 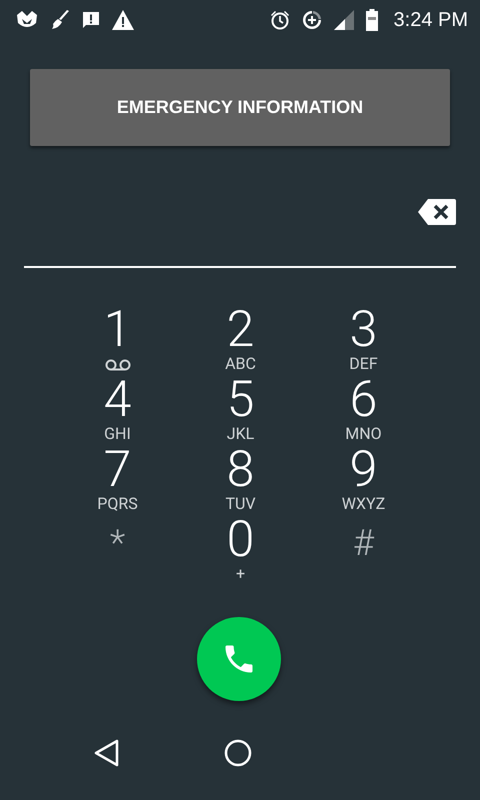 I want to click on dial-key: 1, so click(x=117, y=340).